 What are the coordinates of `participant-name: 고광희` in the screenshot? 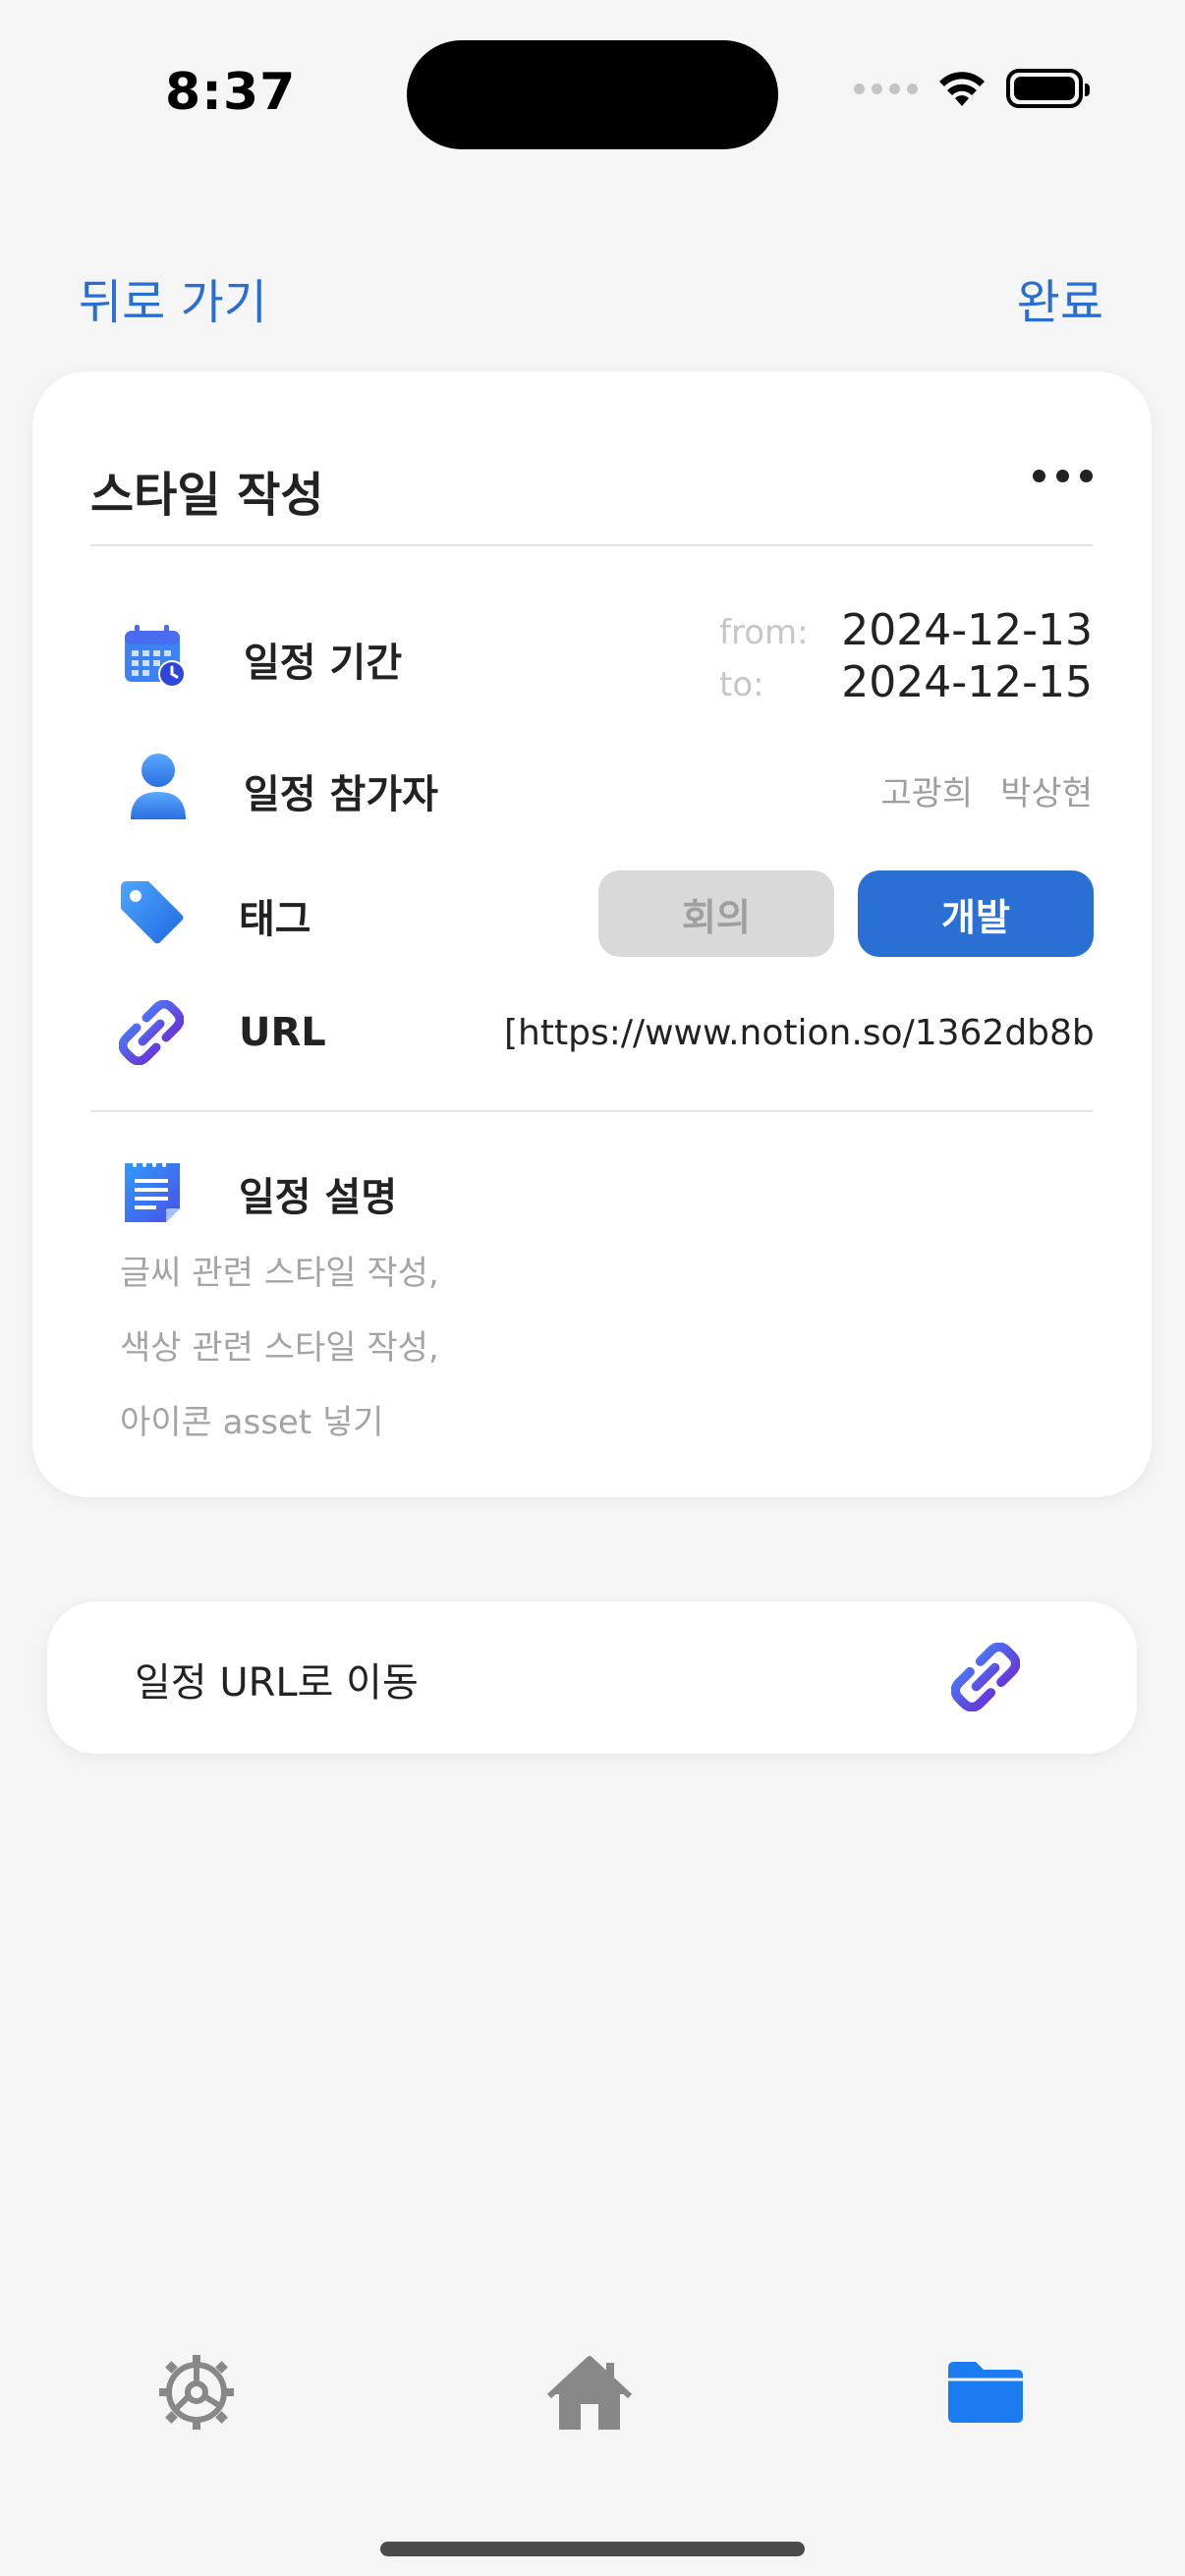 It's located at (927, 793).